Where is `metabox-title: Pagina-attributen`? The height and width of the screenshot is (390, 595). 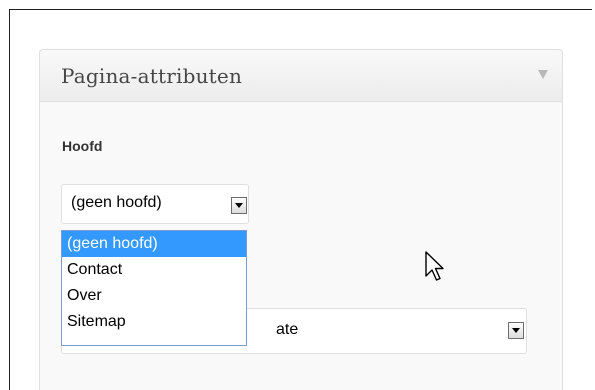
metabox-title: Pagina-attributen is located at coordinates (152, 76).